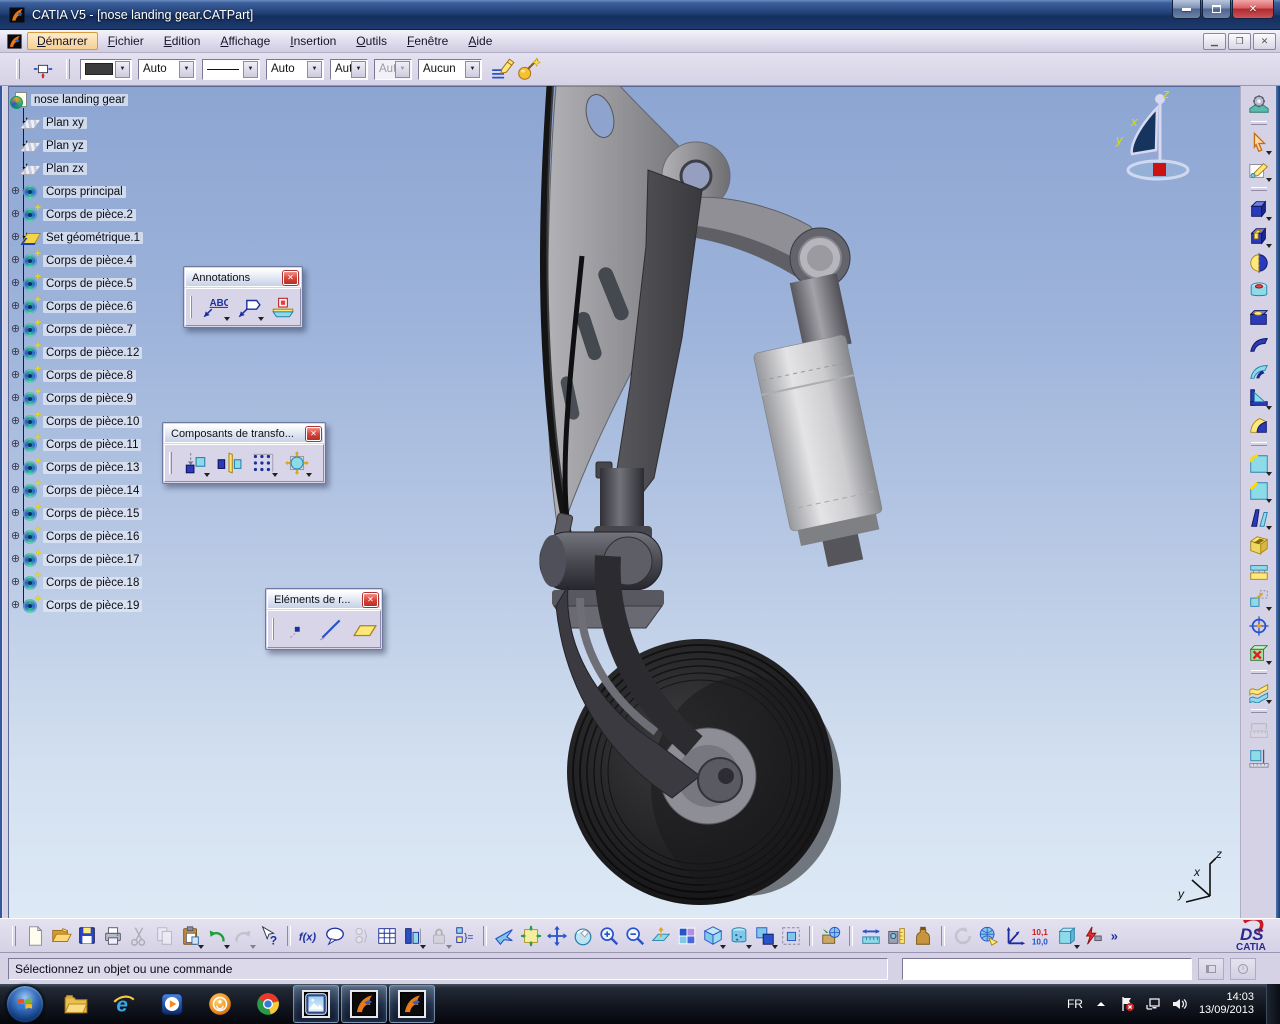 This screenshot has width=1280, height=1024. What do you see at coordinates (531, 936) in the screenshot?
I see `fit-all-in-icon` at bounding box center [531, 936].